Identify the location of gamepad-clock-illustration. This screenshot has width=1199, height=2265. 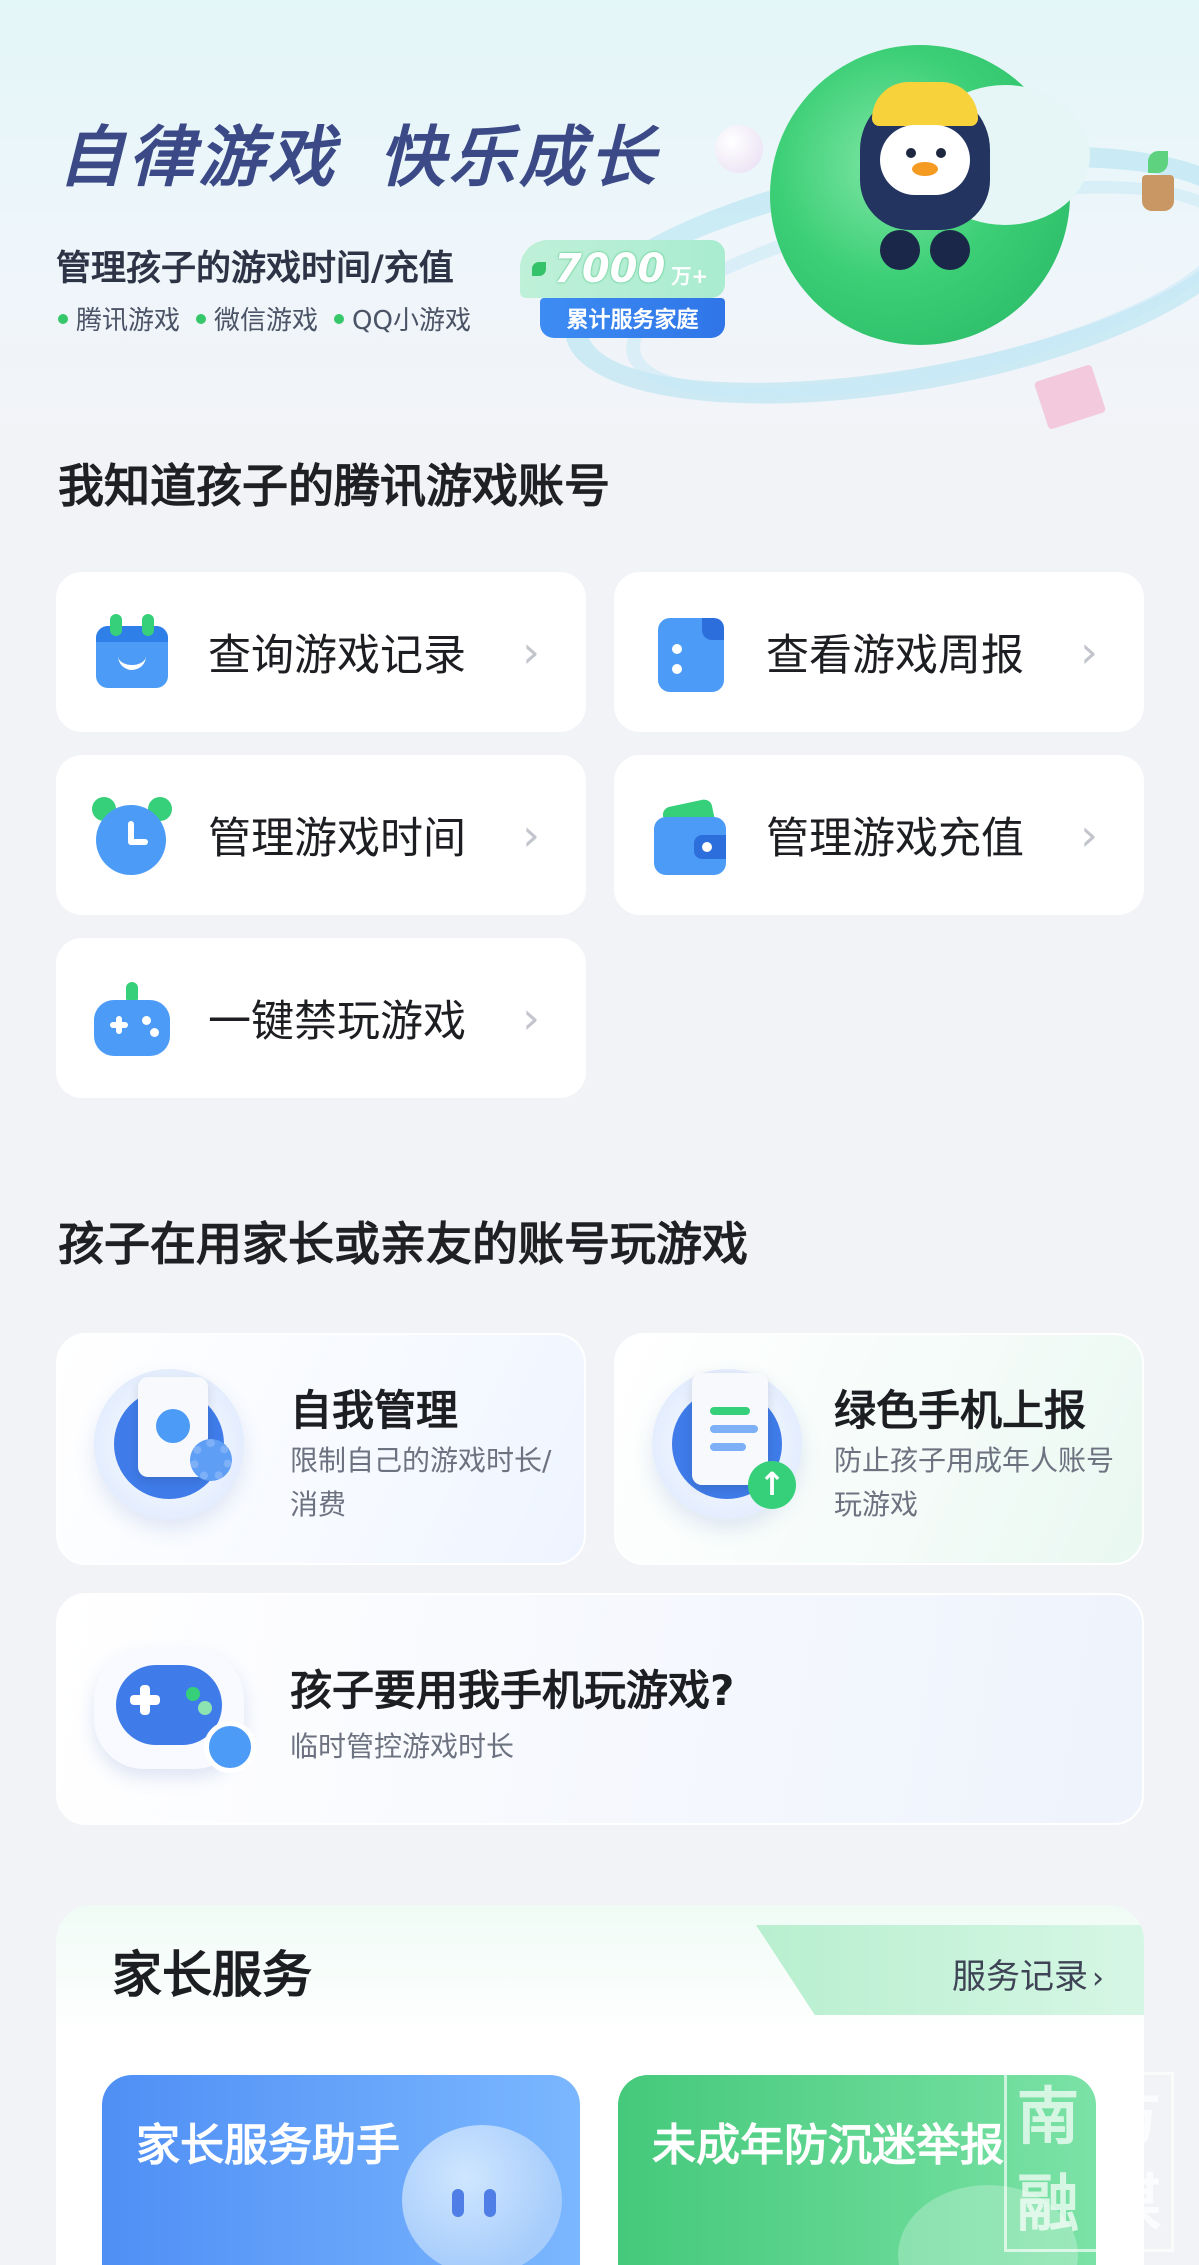
(175, 1710).